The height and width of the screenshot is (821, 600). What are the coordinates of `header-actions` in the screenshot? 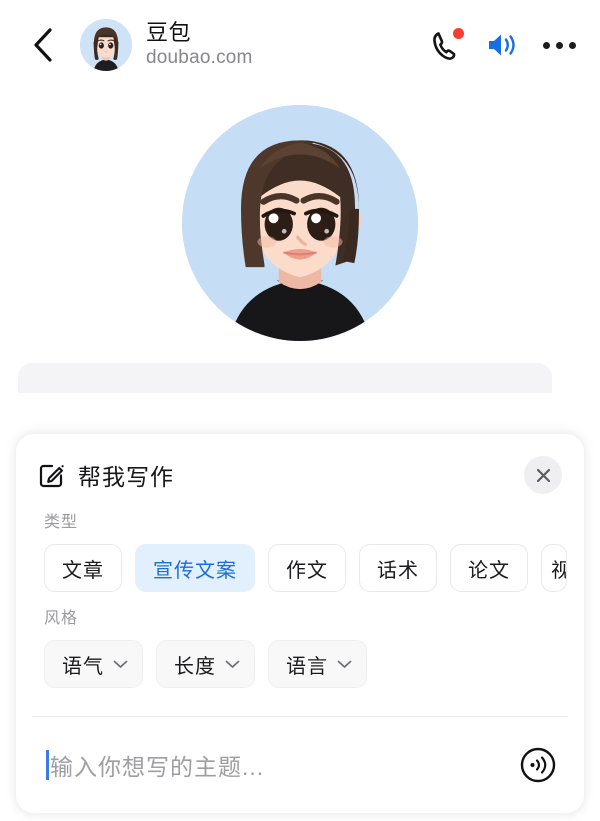 It's located at (503, 45).